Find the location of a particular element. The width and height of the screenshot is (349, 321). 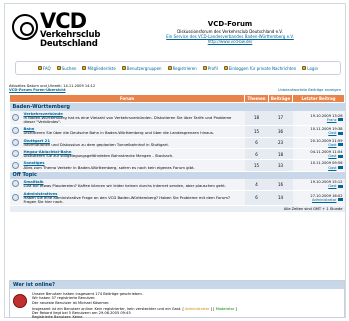

nav-register: Registrieren is located at coordinates (182, 68).